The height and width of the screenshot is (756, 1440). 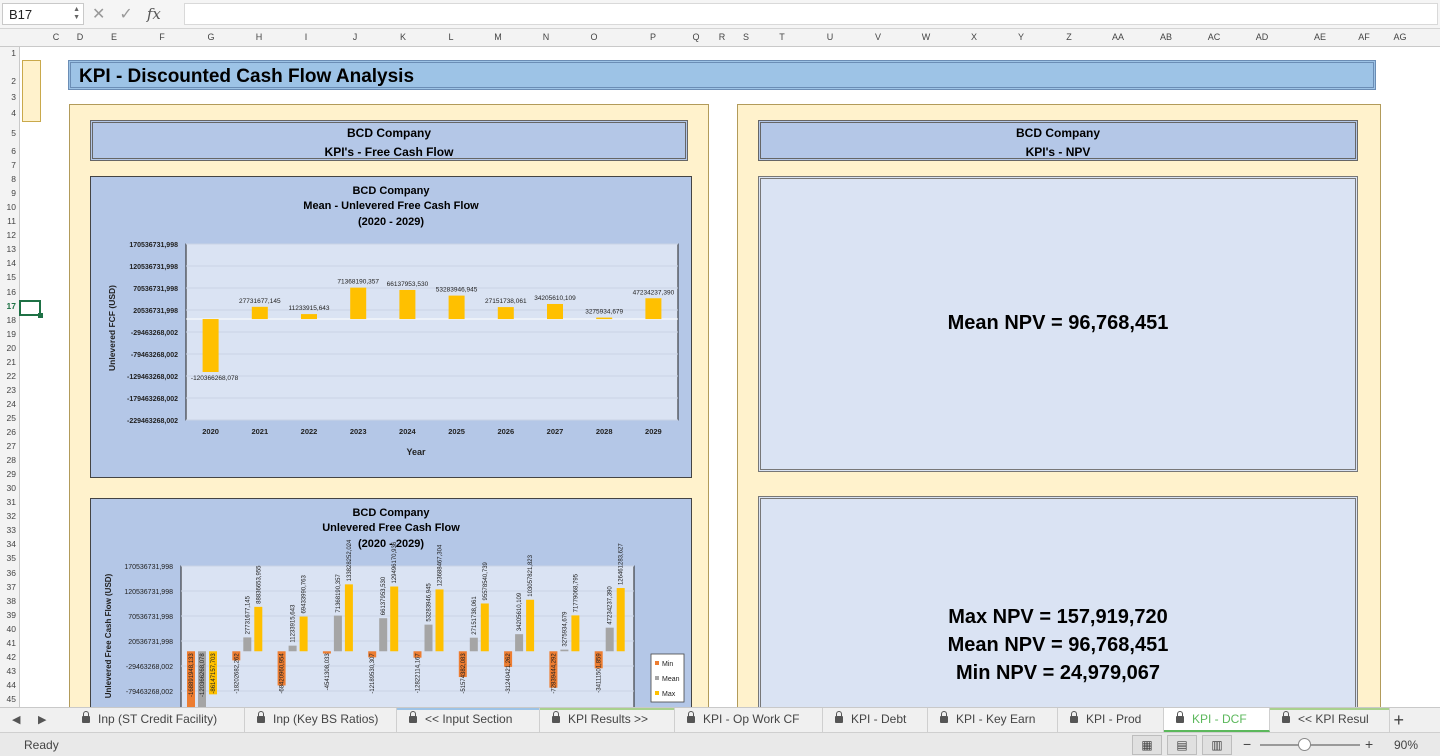 I want to click on sheet-tab: Inp (Key BS Ratios), so click(x=321, y=720).